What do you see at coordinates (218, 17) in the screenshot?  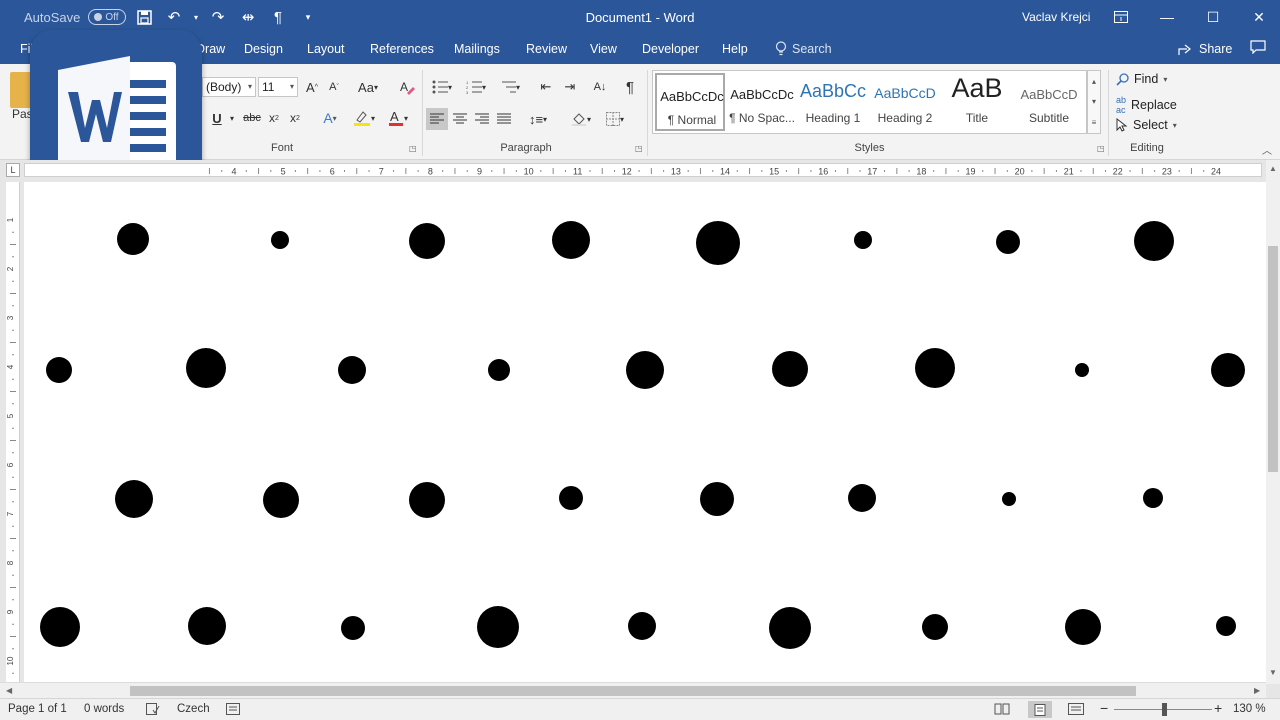 I see `redo-icon: ↷` at bounding box center [218, 17].